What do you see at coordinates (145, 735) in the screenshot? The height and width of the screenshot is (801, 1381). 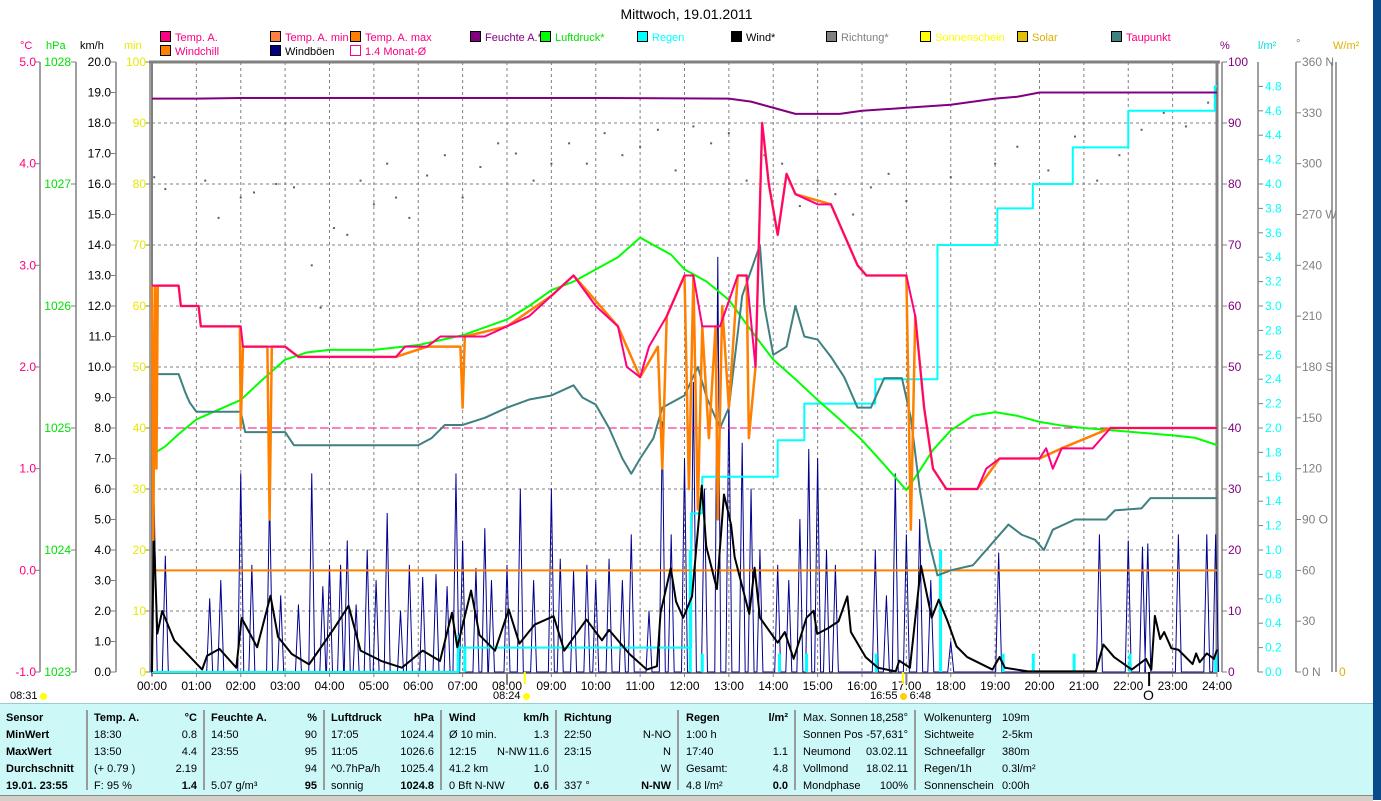 I see `stats-row: 18:30 0.8` at bounding box center [145, 735].